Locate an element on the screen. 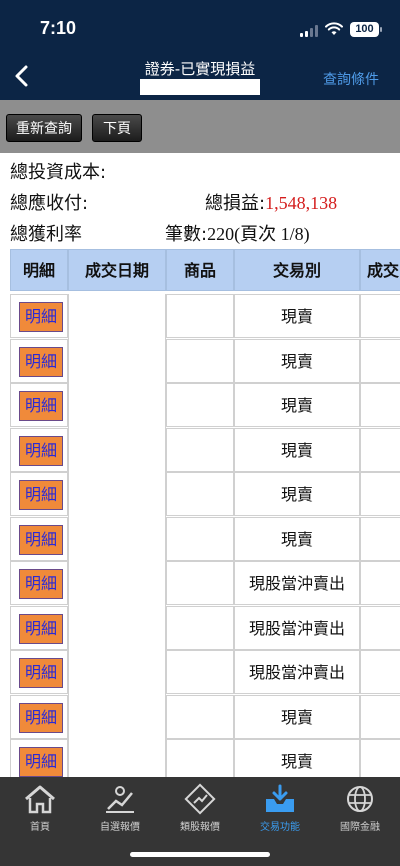 This screenshot has height=866, width=400. header-trade-date: 成交日期 is located at coordinates (117, 270).